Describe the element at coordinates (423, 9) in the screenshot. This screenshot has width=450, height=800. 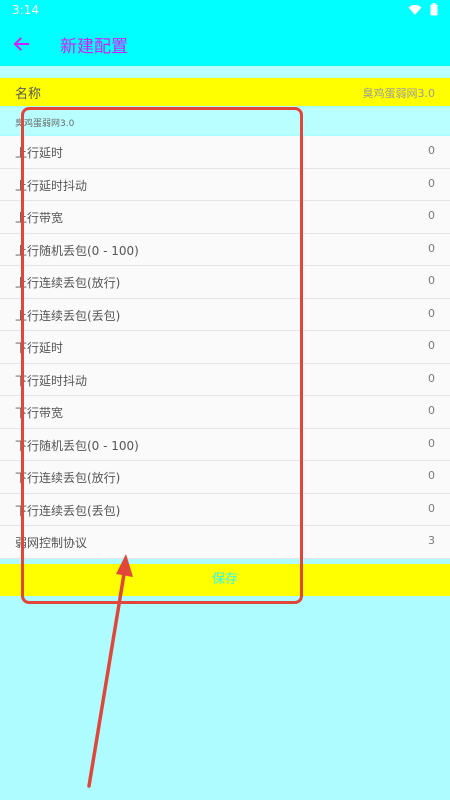
I see `status-icons` at that location.